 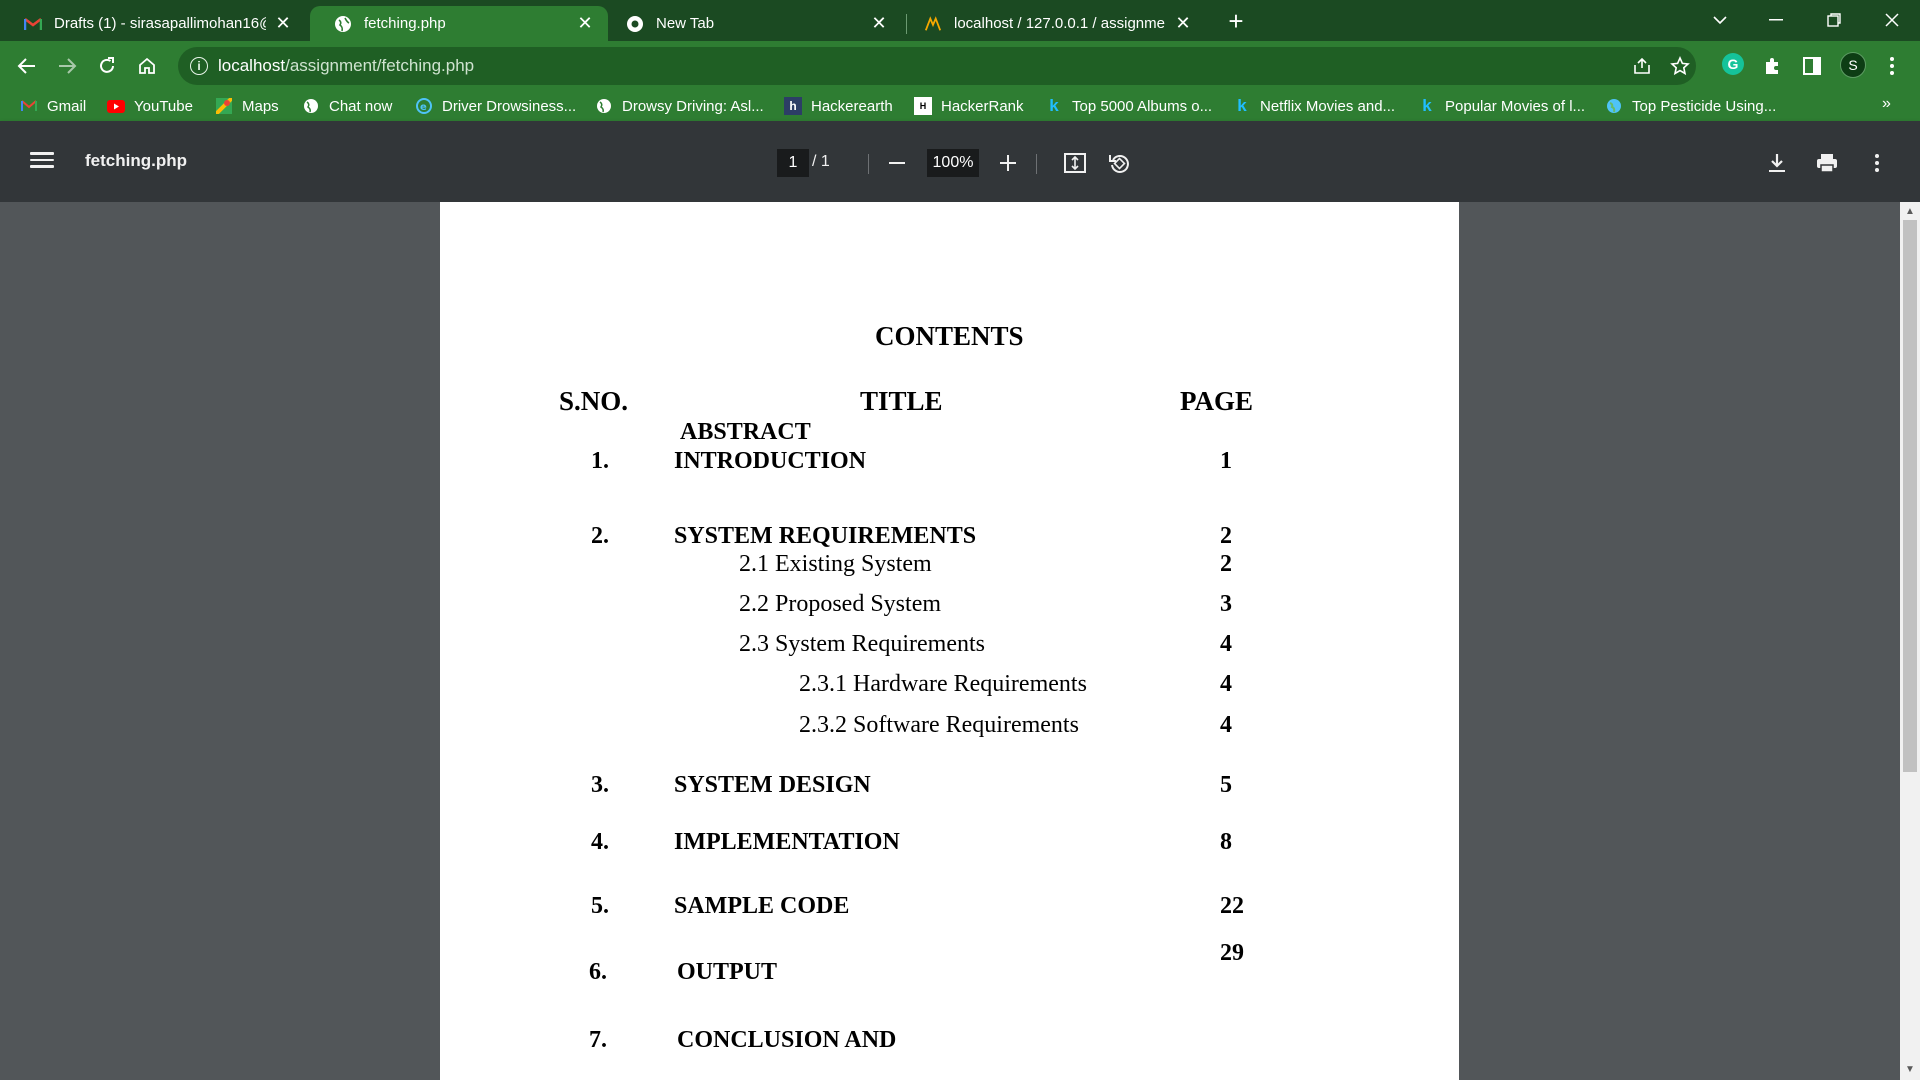 I want to click on toc-page: 1, so click(x=1226, y=461).